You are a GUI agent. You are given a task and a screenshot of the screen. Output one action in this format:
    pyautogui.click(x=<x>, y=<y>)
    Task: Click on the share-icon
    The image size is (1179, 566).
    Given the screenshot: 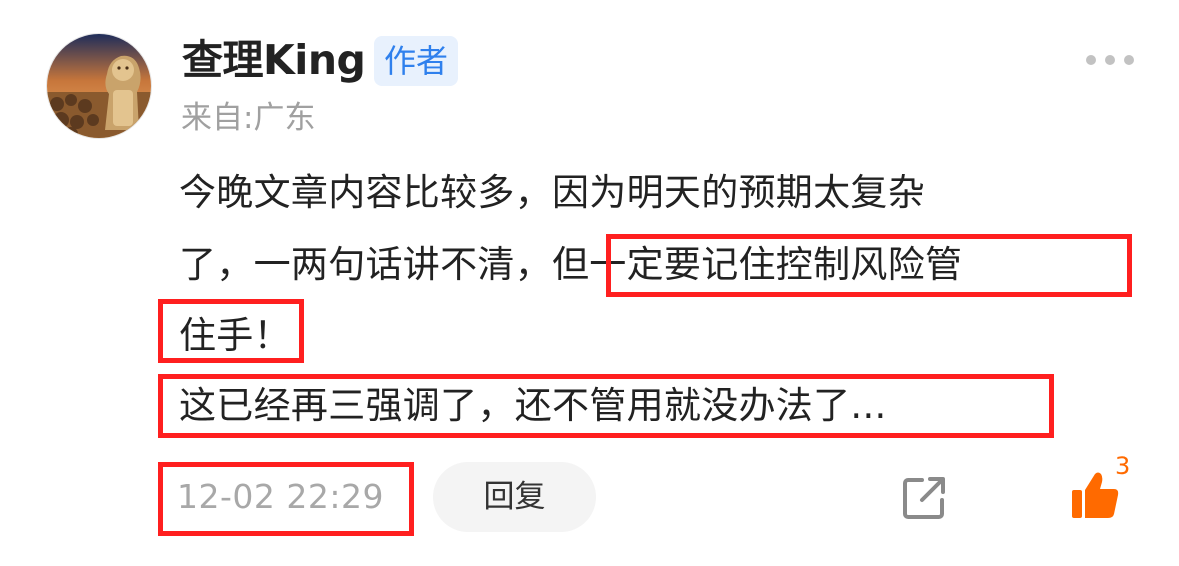 What is the action you would take?
    pyautogui.click(x=924, y=498)
    